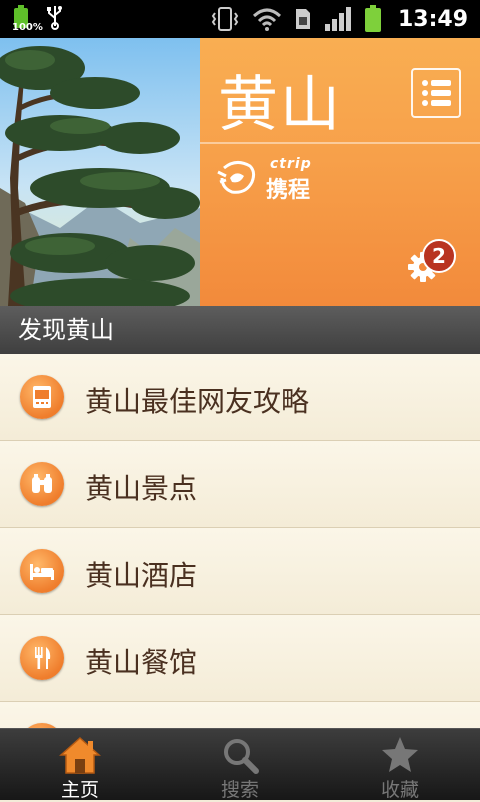 The image size is (480, 802). Describe the element at coordinates (80, 755) in the screenshot. I see `home-icon` at that location.